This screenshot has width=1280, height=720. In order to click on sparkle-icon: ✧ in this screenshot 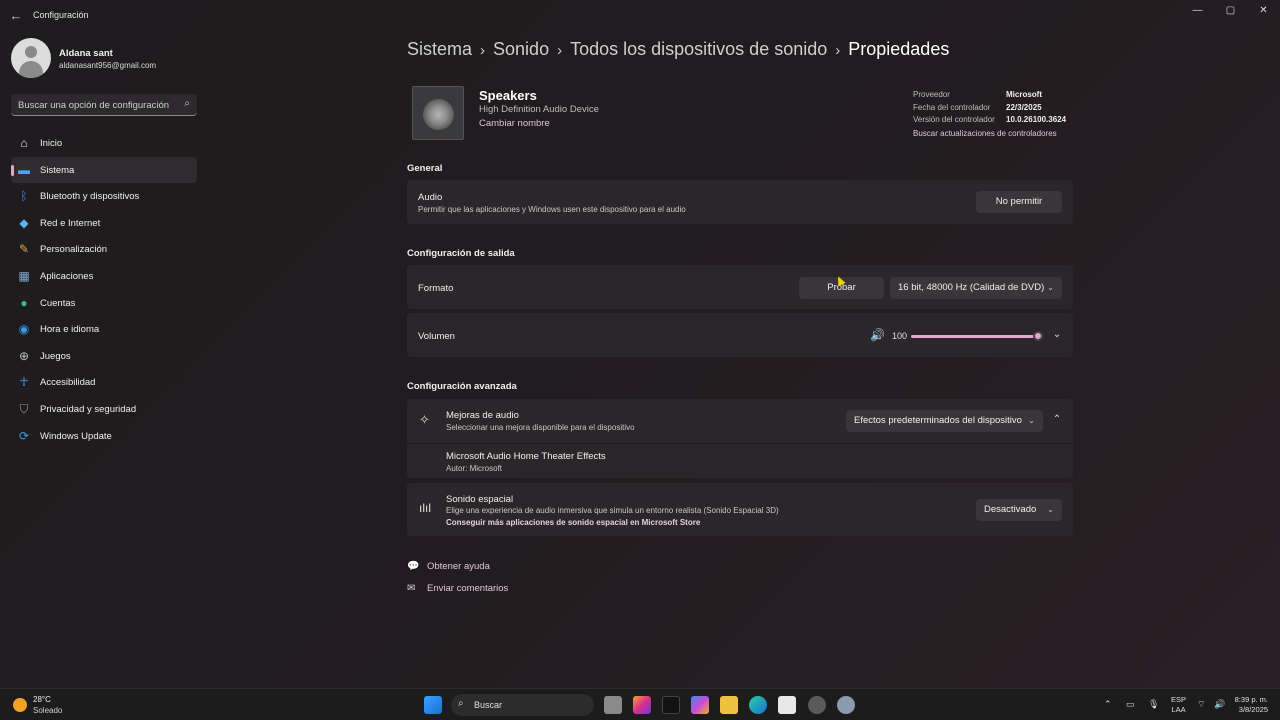, I will do `click(424, 419)`.